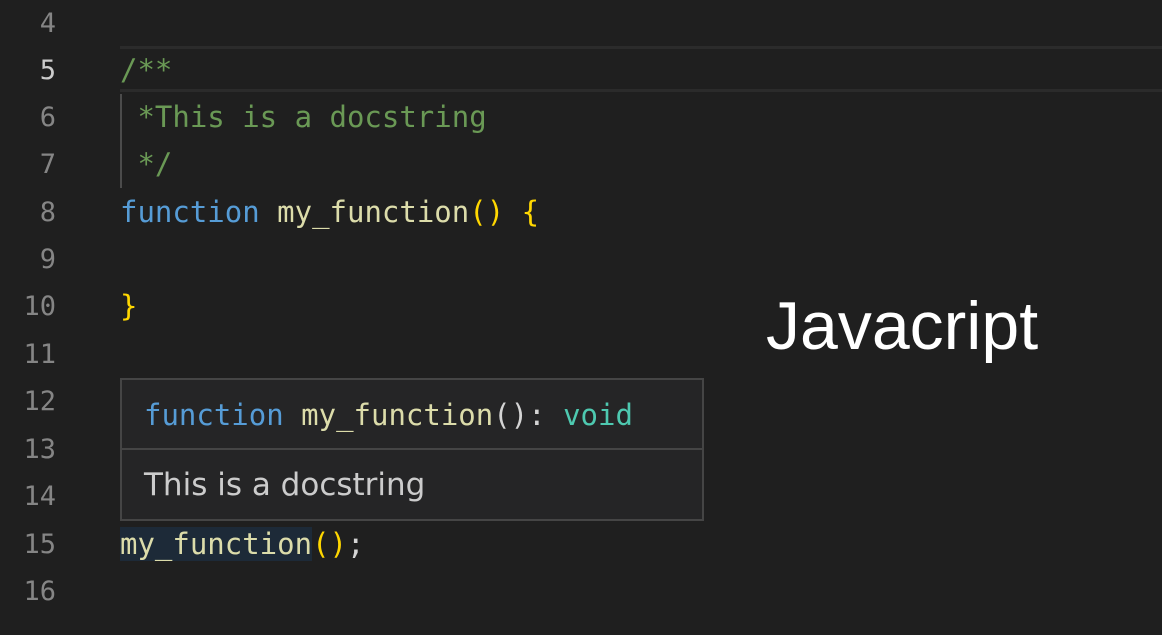  I want to click on code-line-docstring: *This is a docstring, so click(303, 117).